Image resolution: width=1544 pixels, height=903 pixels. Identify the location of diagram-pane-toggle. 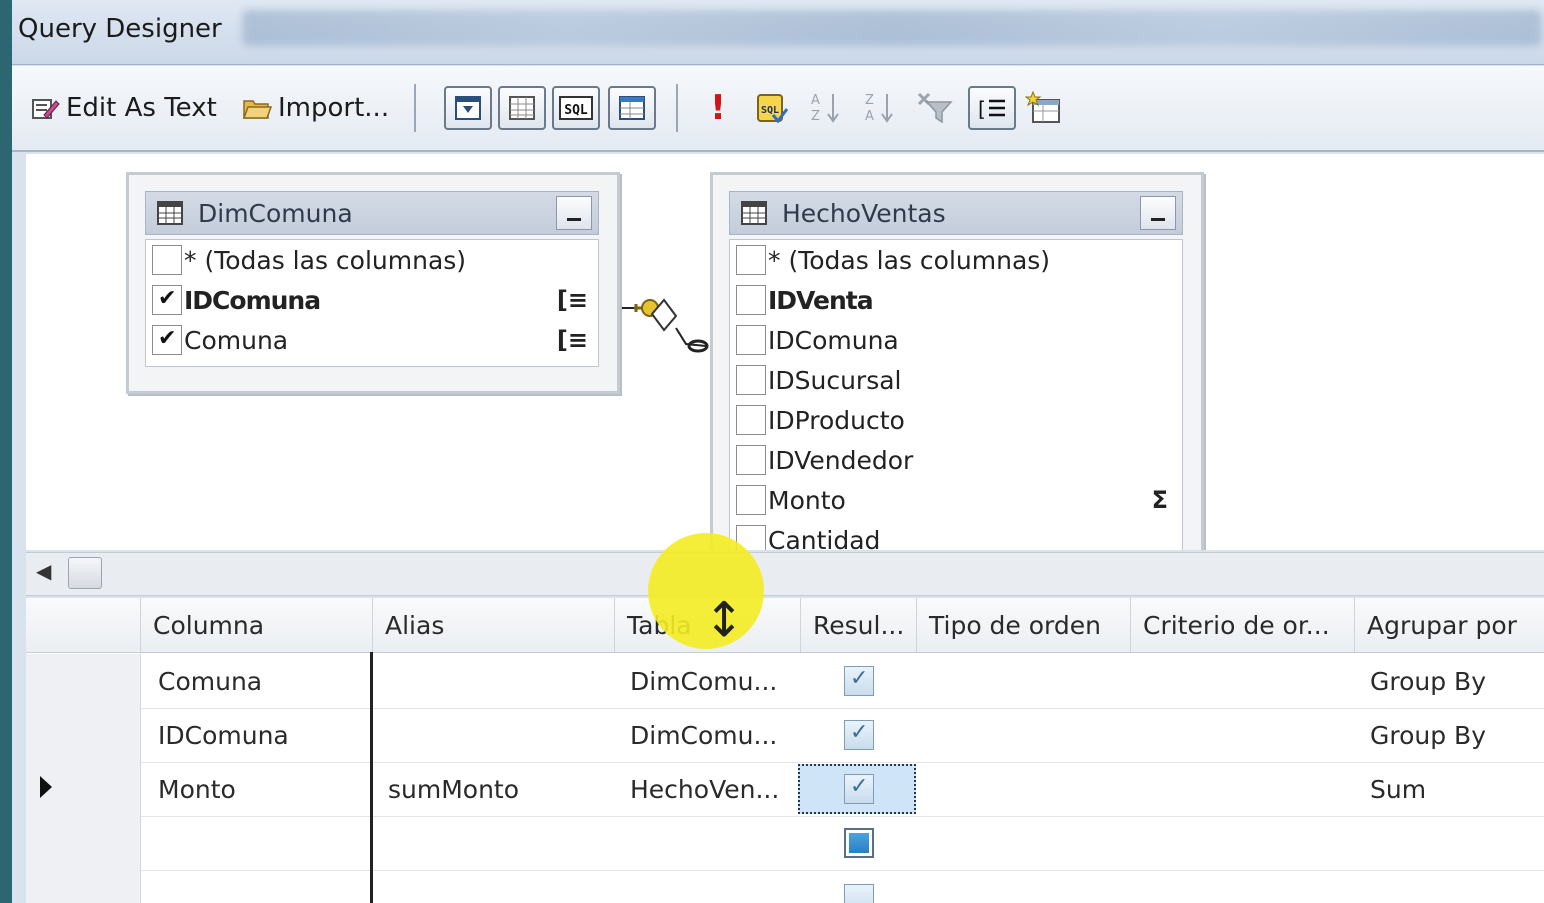
(468, 108).